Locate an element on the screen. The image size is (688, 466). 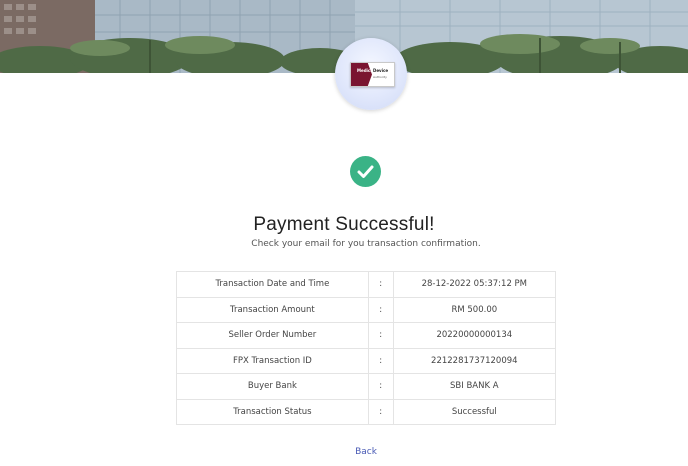
row-label: Transaction Amount is located at coordinates (272, 309).